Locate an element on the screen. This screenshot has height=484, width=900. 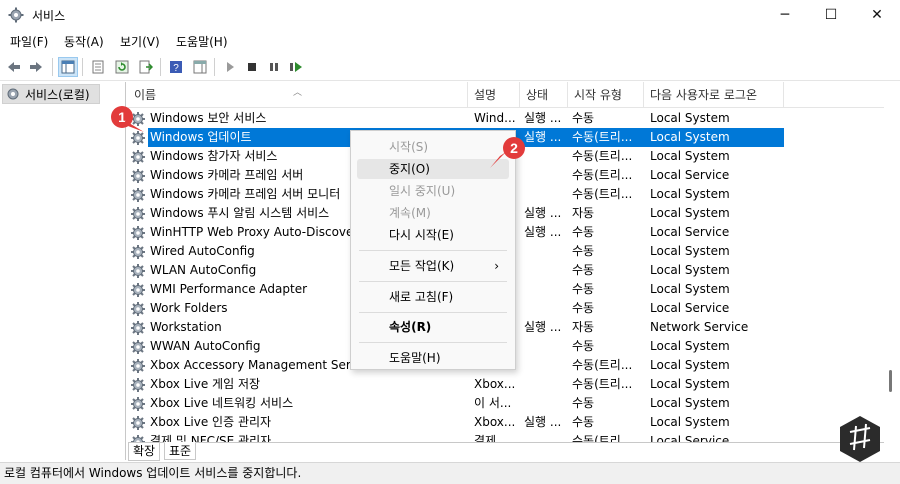
forward-button is located at coordinates (36, 67).